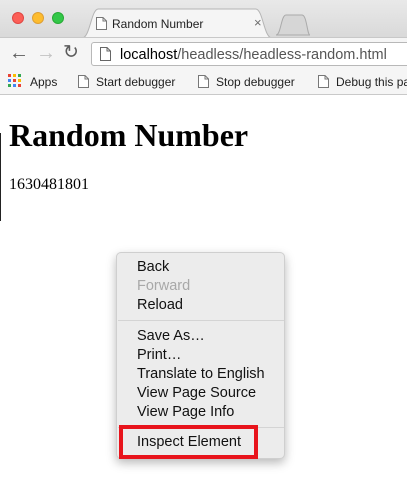 This screenshot has width=407, height=481. Describe the element at coordinates (19, 53) in the screenshot. I see `back-icon: ←` at that location.